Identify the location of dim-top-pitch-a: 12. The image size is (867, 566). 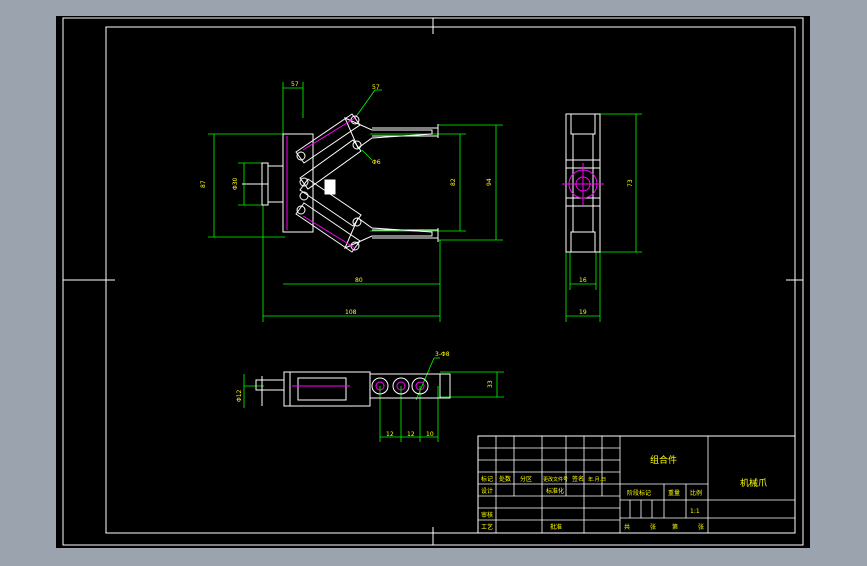
(390, 434).